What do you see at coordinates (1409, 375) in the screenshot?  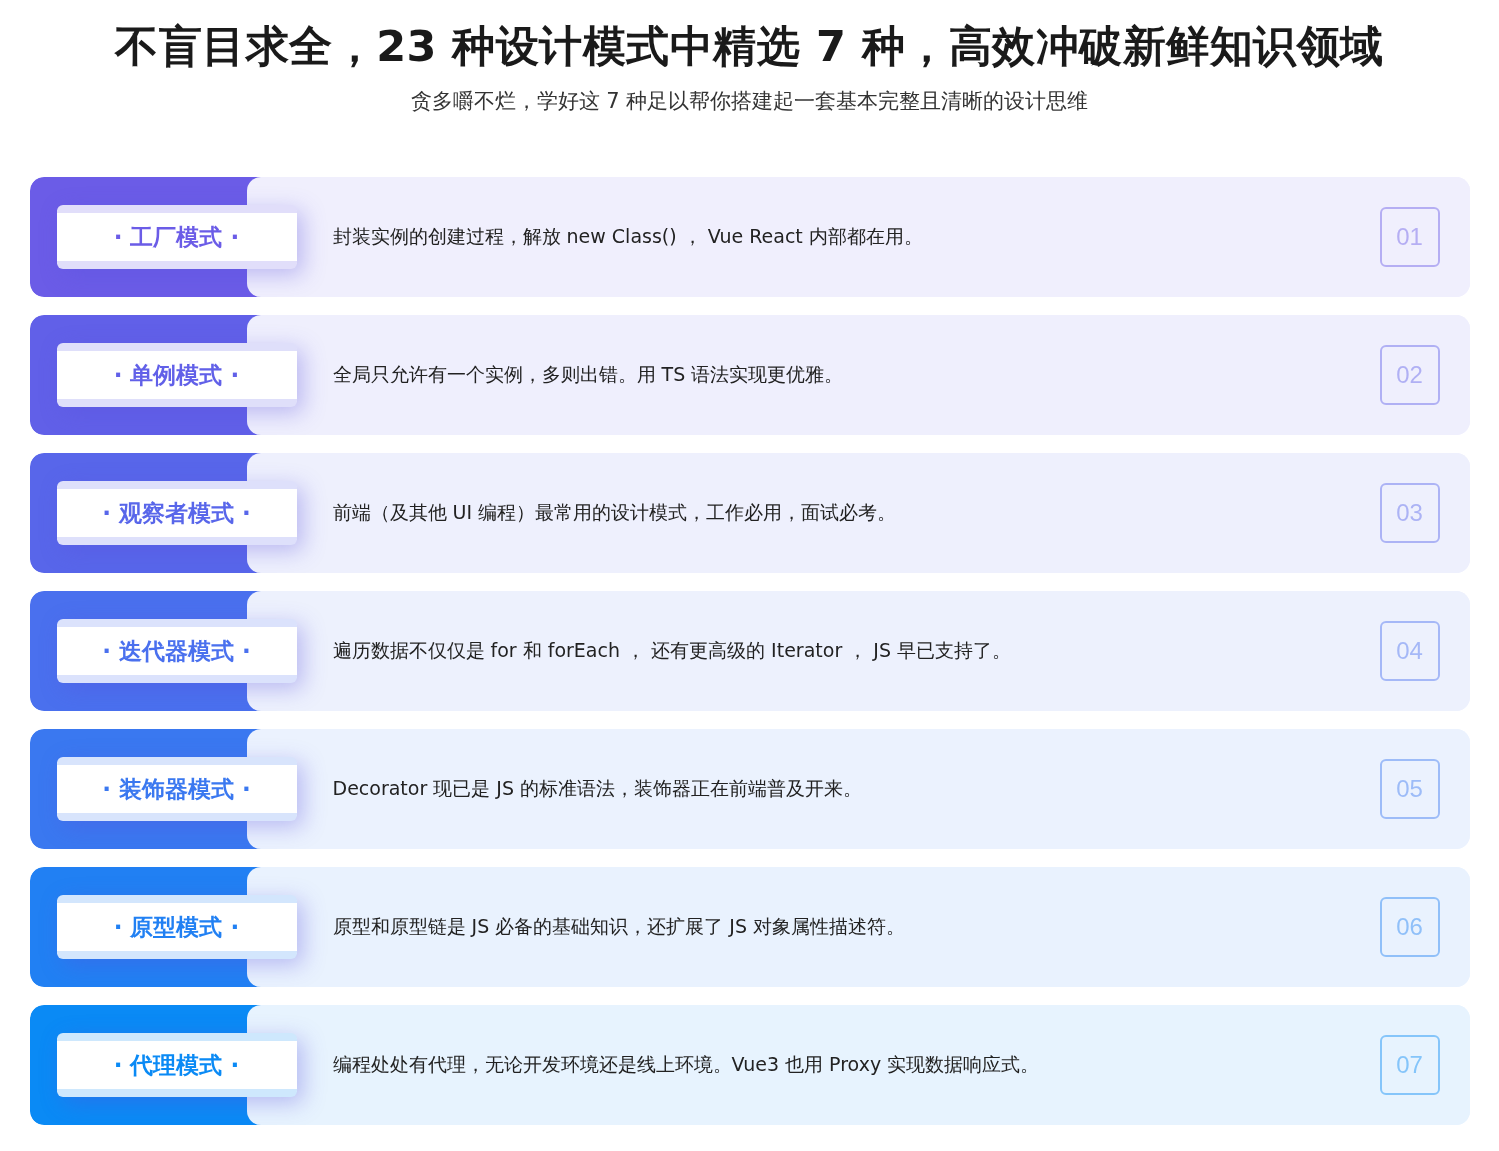 I see `pattern-number: 02` at bounding box center [1409, 375].